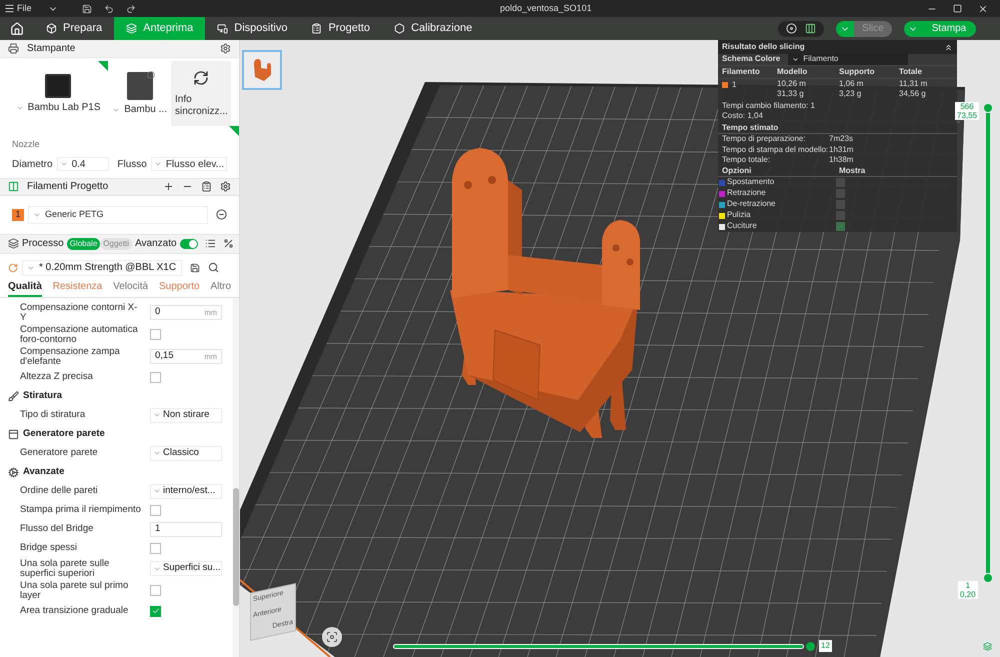  What do you see at coordinates (737, 171) in the screenshot?
I see `column-header: Opzioni` at bounding box center [737, 171].